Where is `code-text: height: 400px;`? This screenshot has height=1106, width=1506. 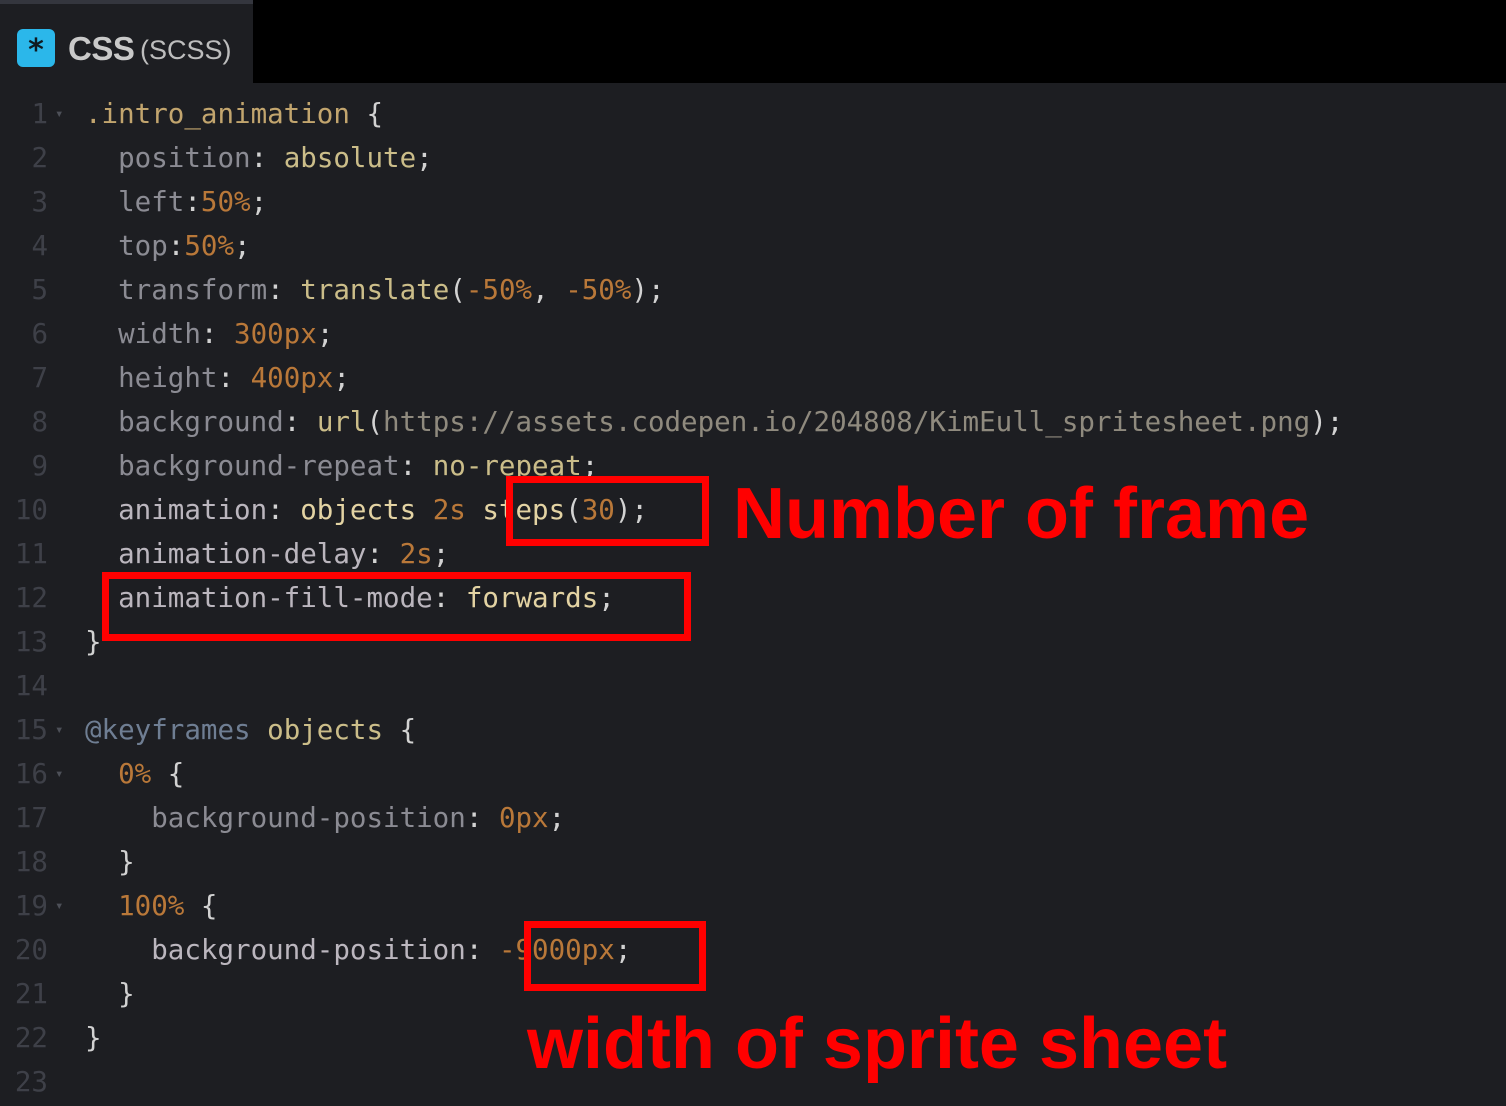 code-text: height: 400px; is located at coordinates (217, 378).